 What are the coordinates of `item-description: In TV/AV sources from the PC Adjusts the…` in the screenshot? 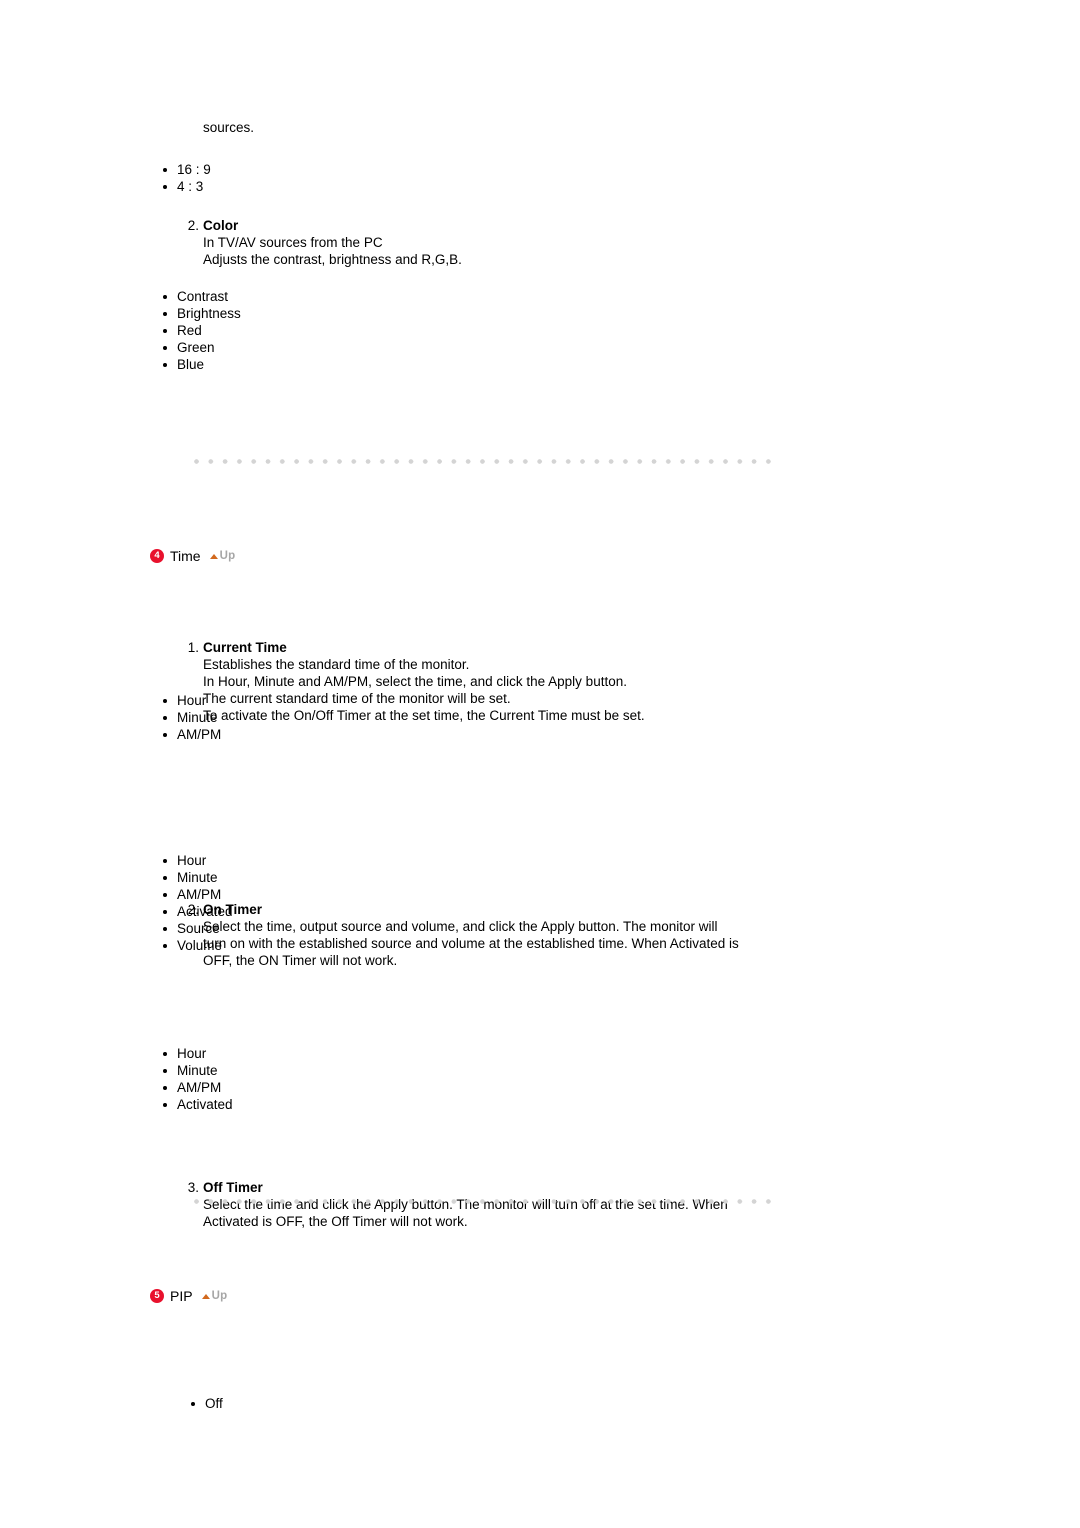 It's located at (332, 251).